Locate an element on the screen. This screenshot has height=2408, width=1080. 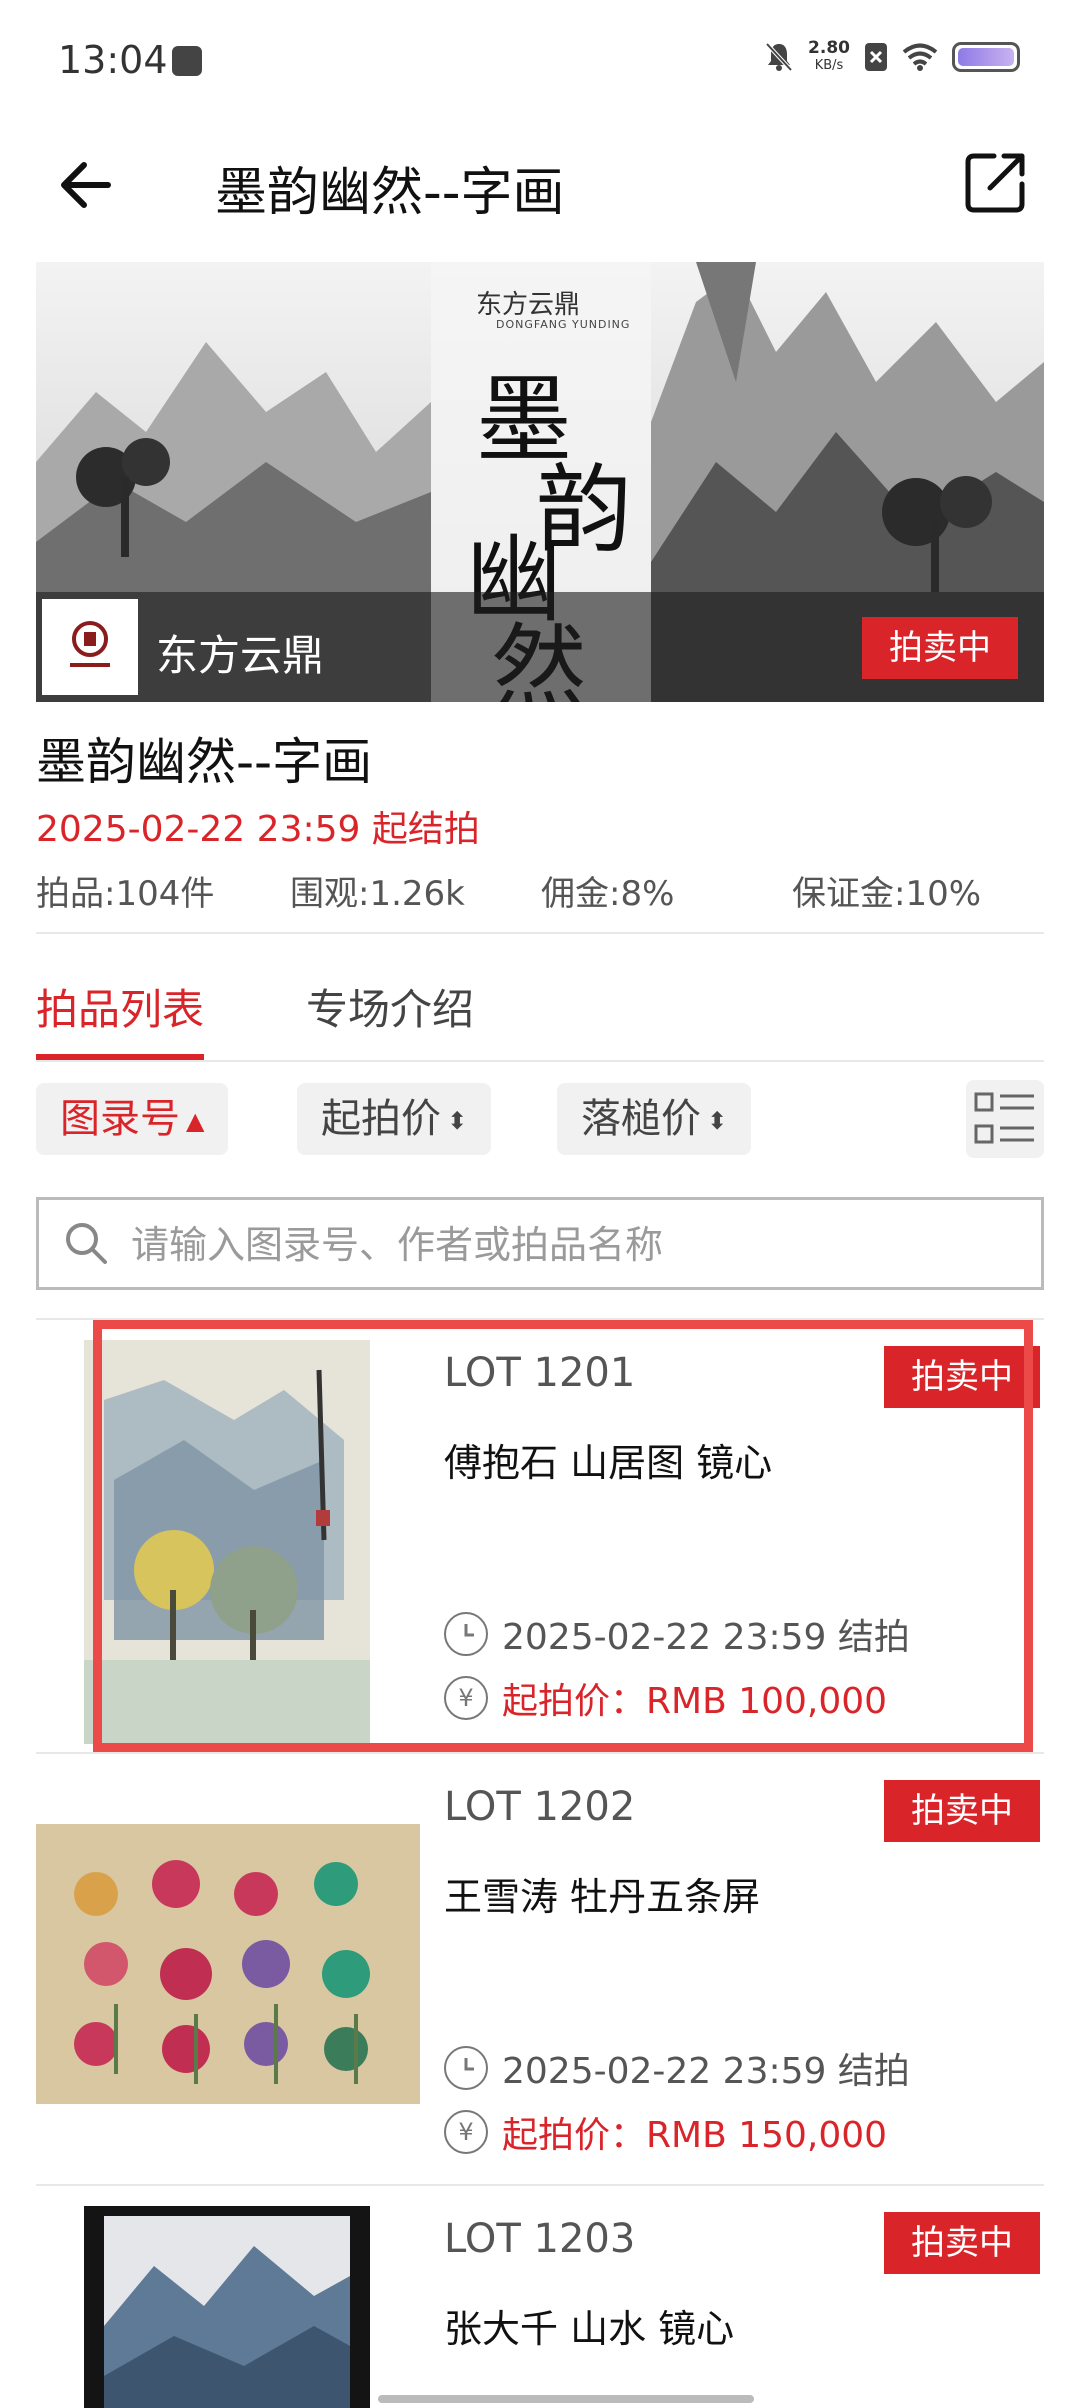
back-arrow-icon is located at coordinates (86, 185).